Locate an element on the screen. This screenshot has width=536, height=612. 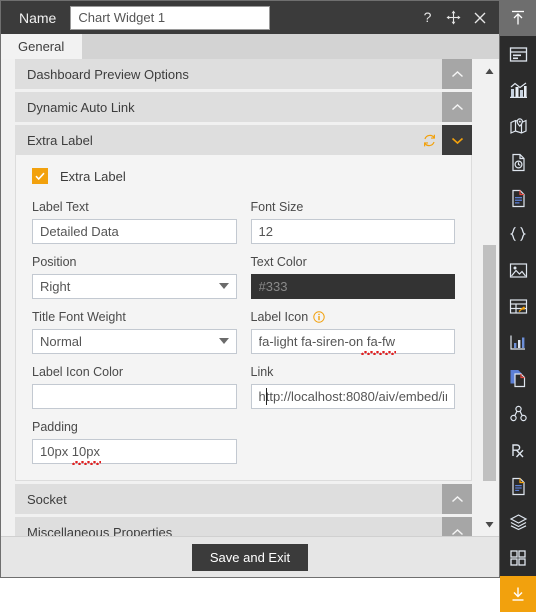
rail-map-icon is located at coordinates (518, 126).